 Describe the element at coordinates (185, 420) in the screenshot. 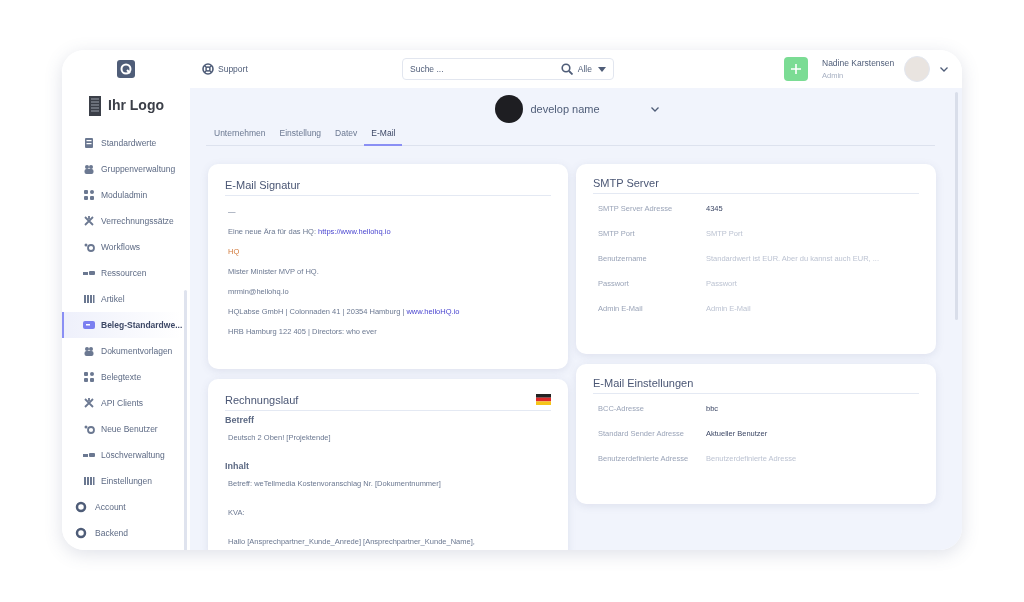

I see `scrollbar` at that location.